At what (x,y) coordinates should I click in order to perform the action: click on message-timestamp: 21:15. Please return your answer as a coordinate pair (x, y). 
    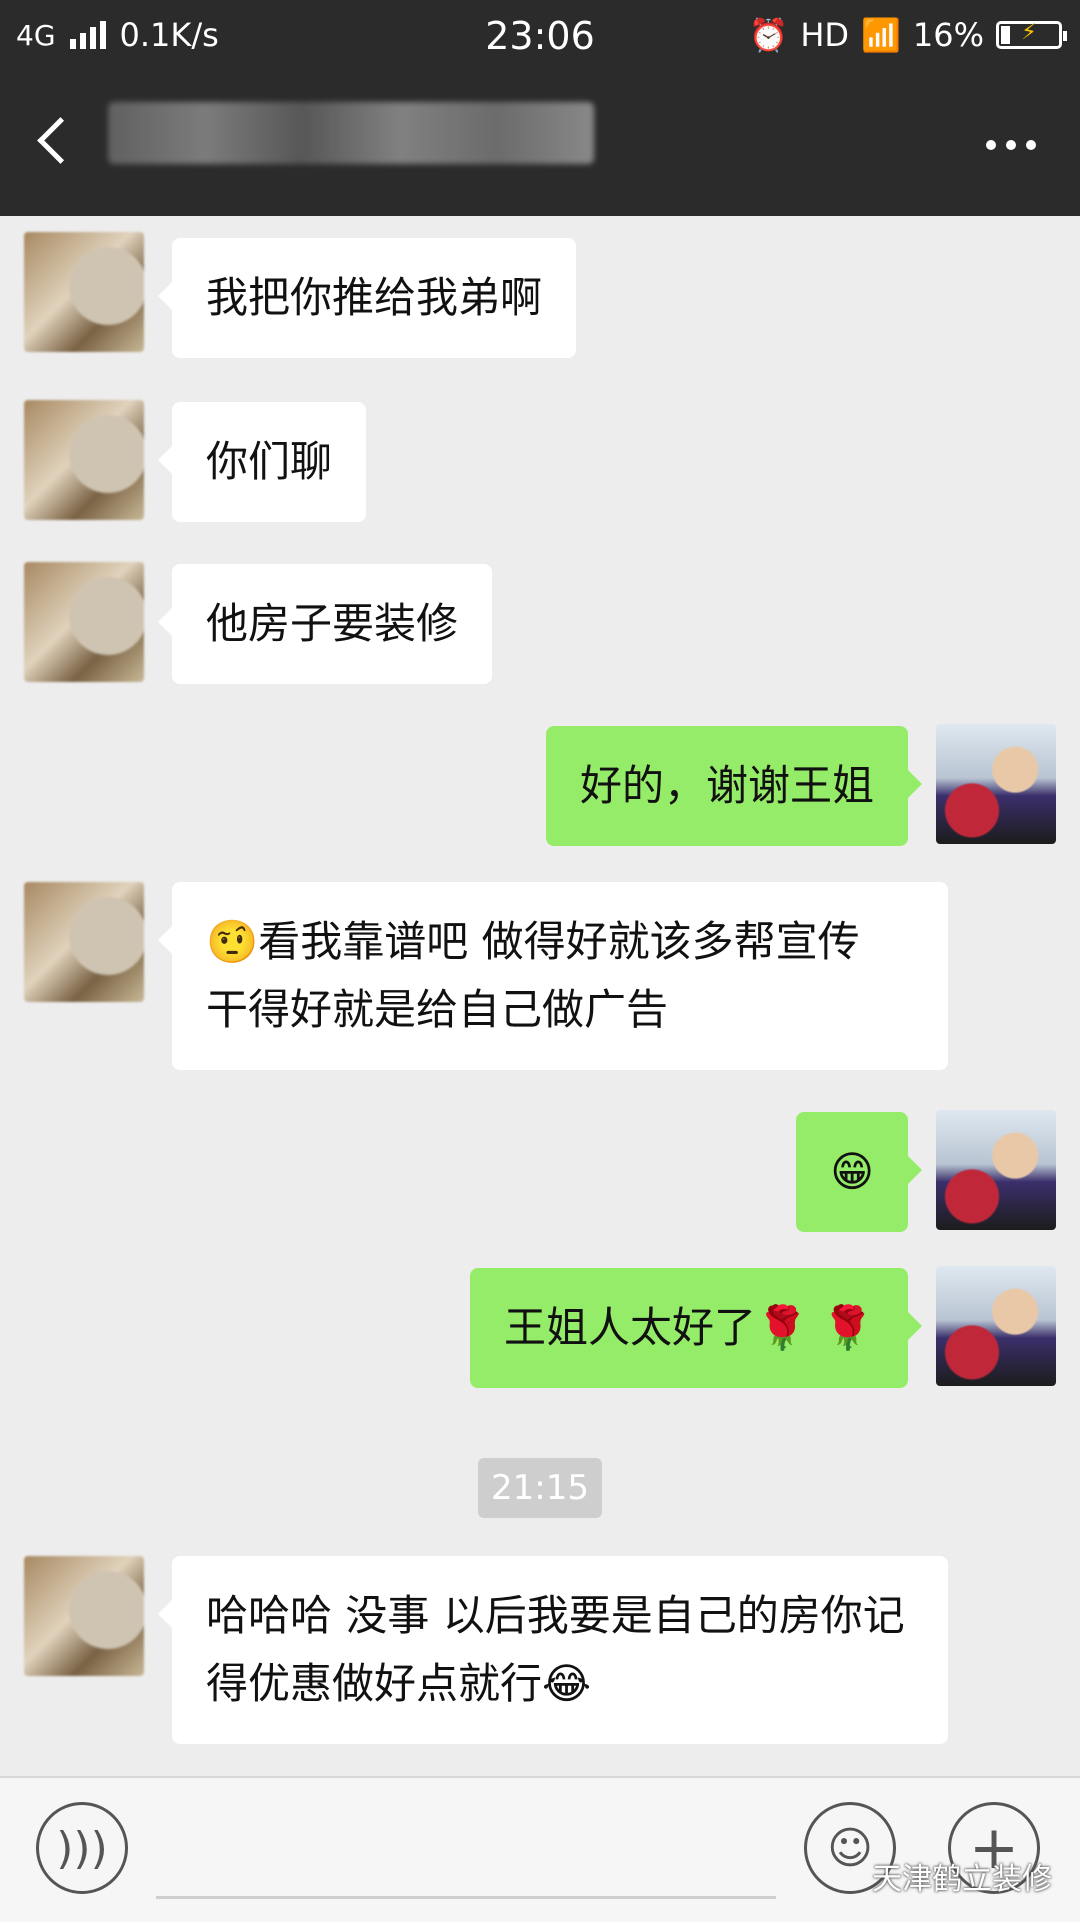
    Looking at the image, I should click on (540, 1488).